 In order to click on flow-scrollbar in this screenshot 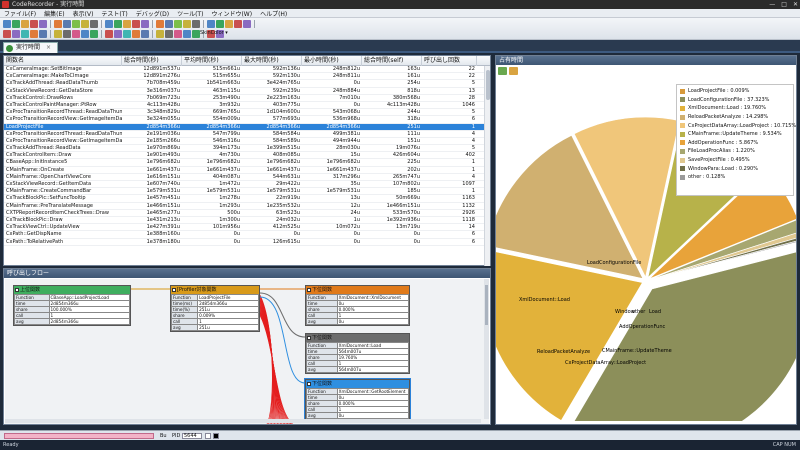, I will do `click(486, 349)`.